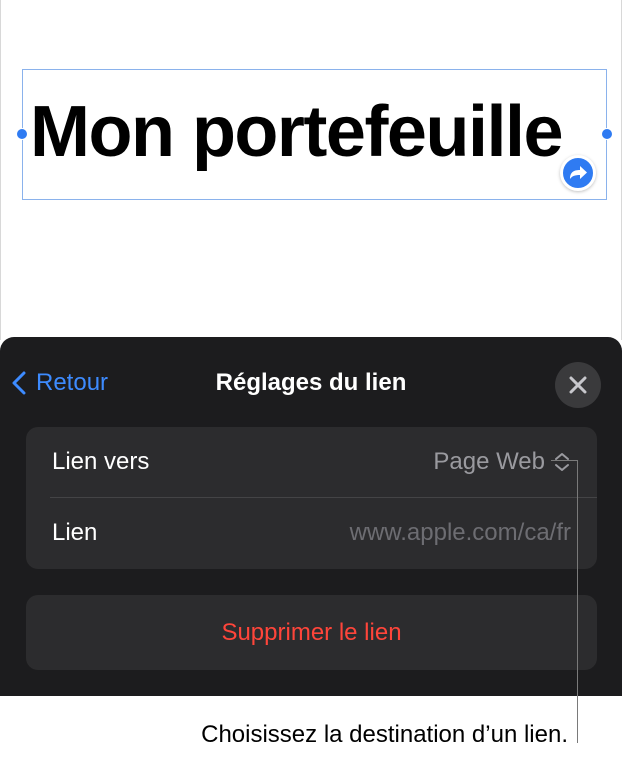 The image size is (625, 758). What do you see at coordinates (311, 632) in the screenshot?
I see `delete-link-button: Supprimer le lien` at bounding box center [311, 632].